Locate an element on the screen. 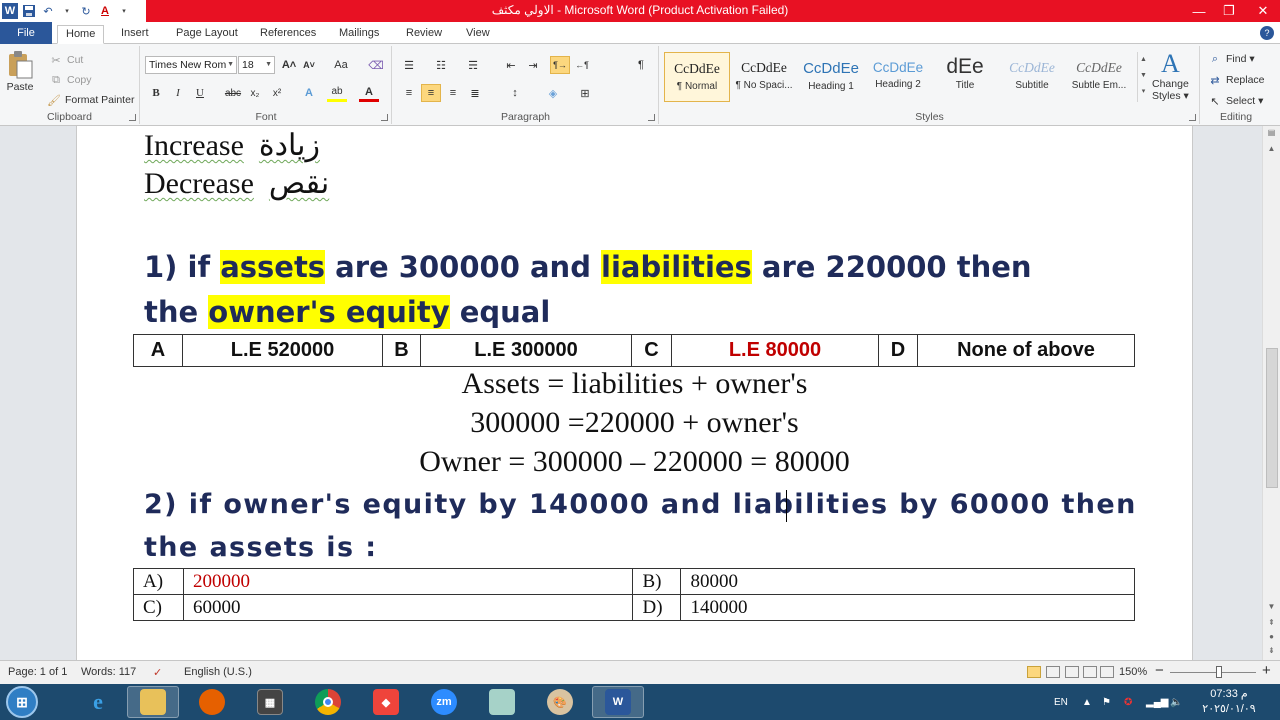 This screenshot has width=1280, height=720. style-title: dEe Title is located at coordinates (965, 77).